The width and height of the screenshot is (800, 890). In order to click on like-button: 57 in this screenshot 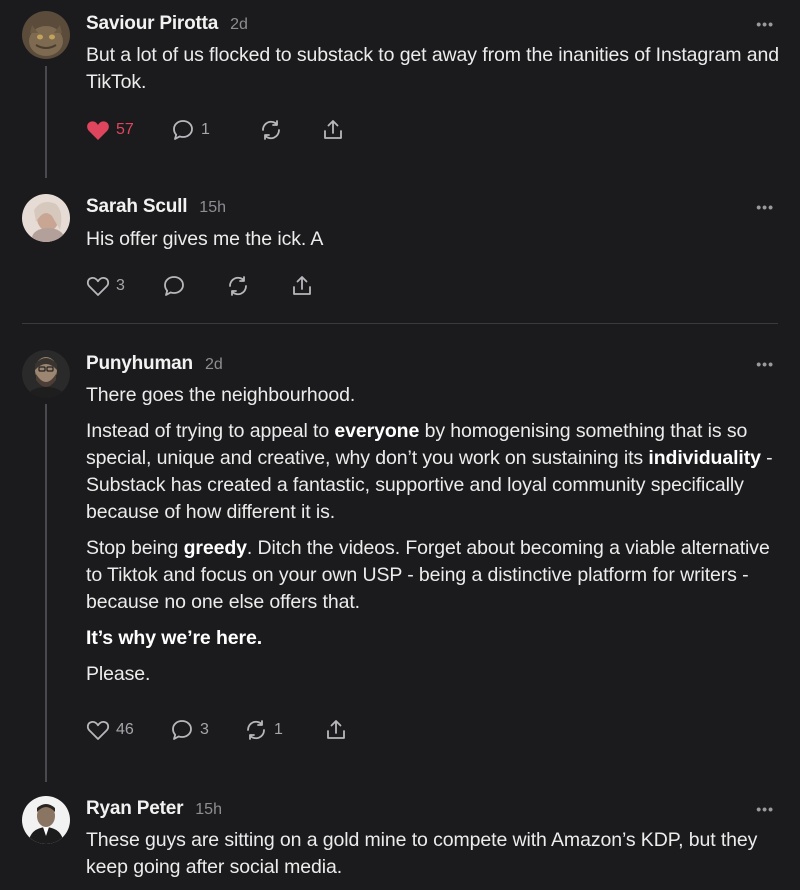, I will do `click(128, 130)`.